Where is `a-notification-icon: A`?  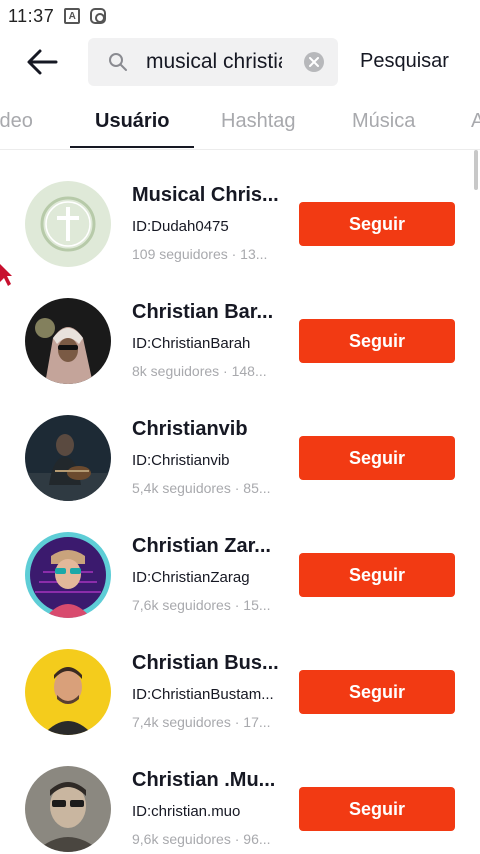
a-notification-icon: A is located at coordinates (72, 16).